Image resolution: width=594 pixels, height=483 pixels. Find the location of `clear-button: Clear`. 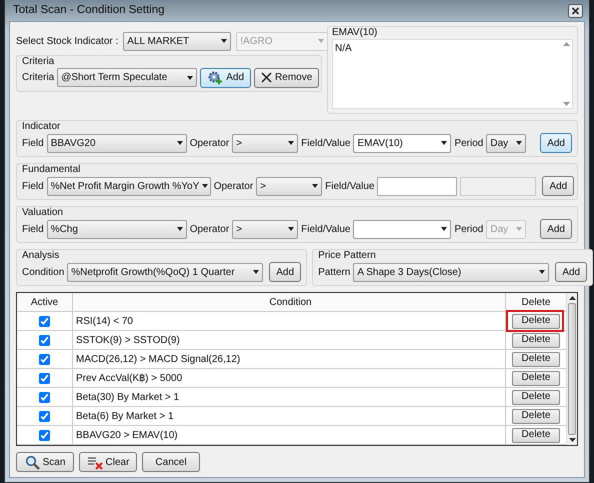

clear-button: Clear is located at coordinates (108, 462).